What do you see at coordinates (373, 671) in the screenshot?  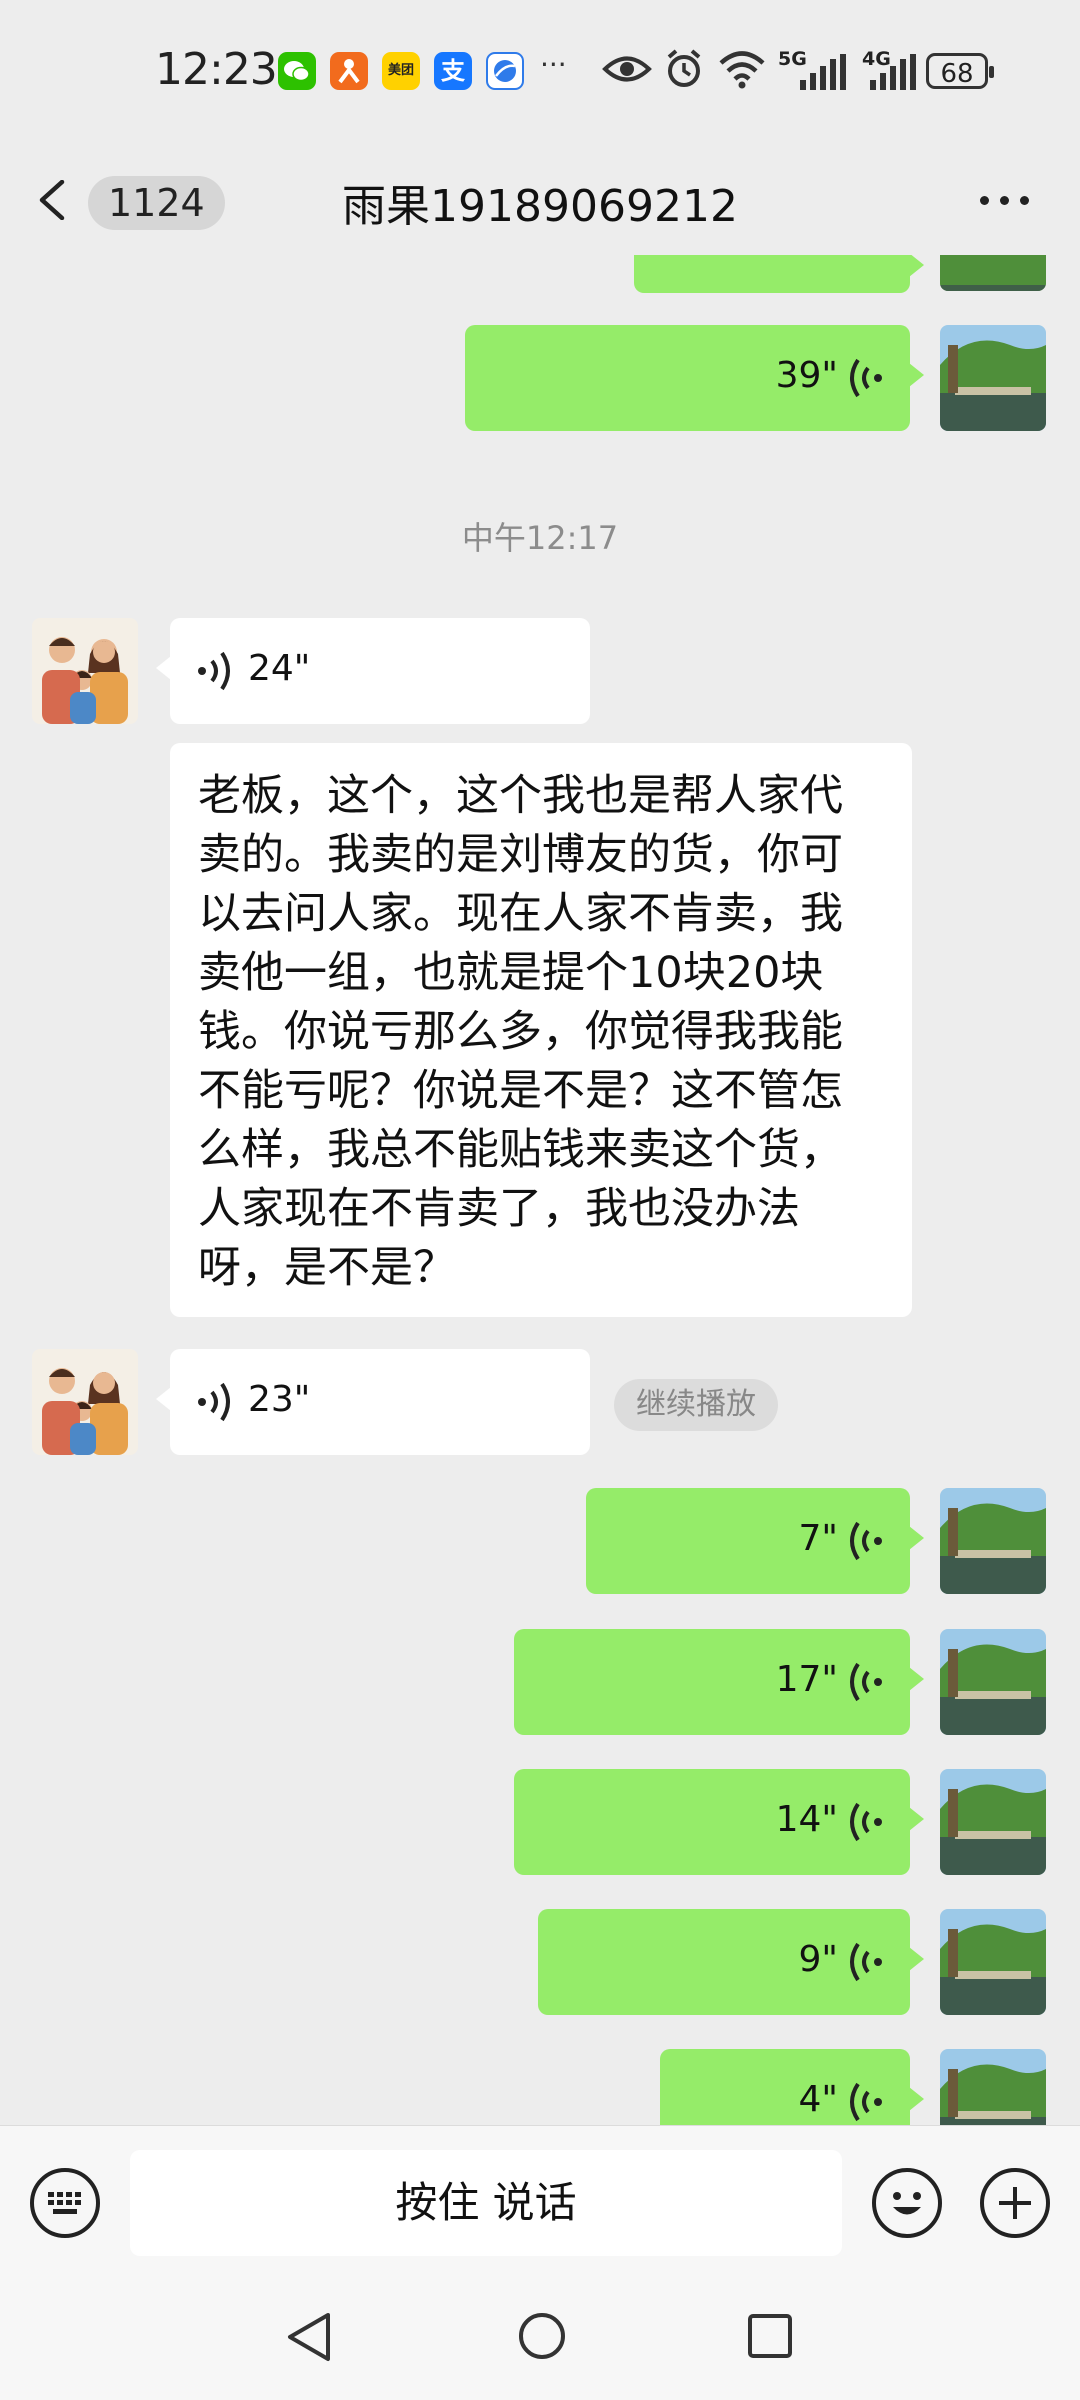 I see `voice-message-incoming: 24"` at bounding box center [373, 671].